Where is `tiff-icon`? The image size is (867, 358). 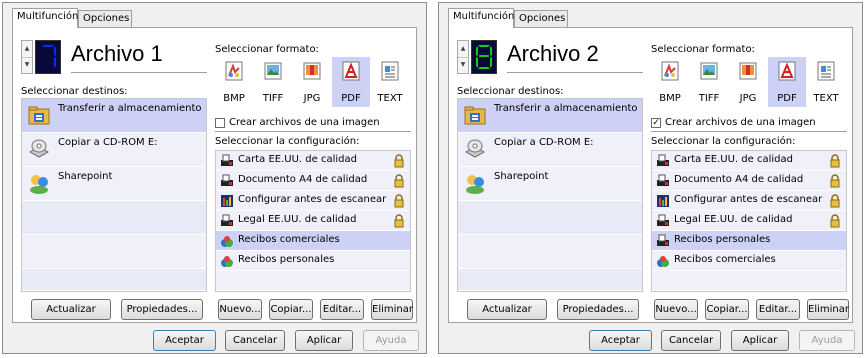
tiff-icon is located at coordinates (273, 71).